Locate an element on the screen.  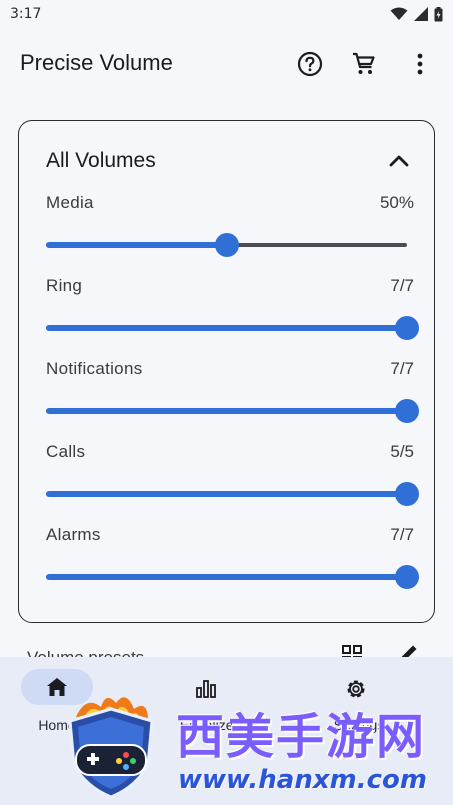
status-icons is located at coordinates (416, 14).